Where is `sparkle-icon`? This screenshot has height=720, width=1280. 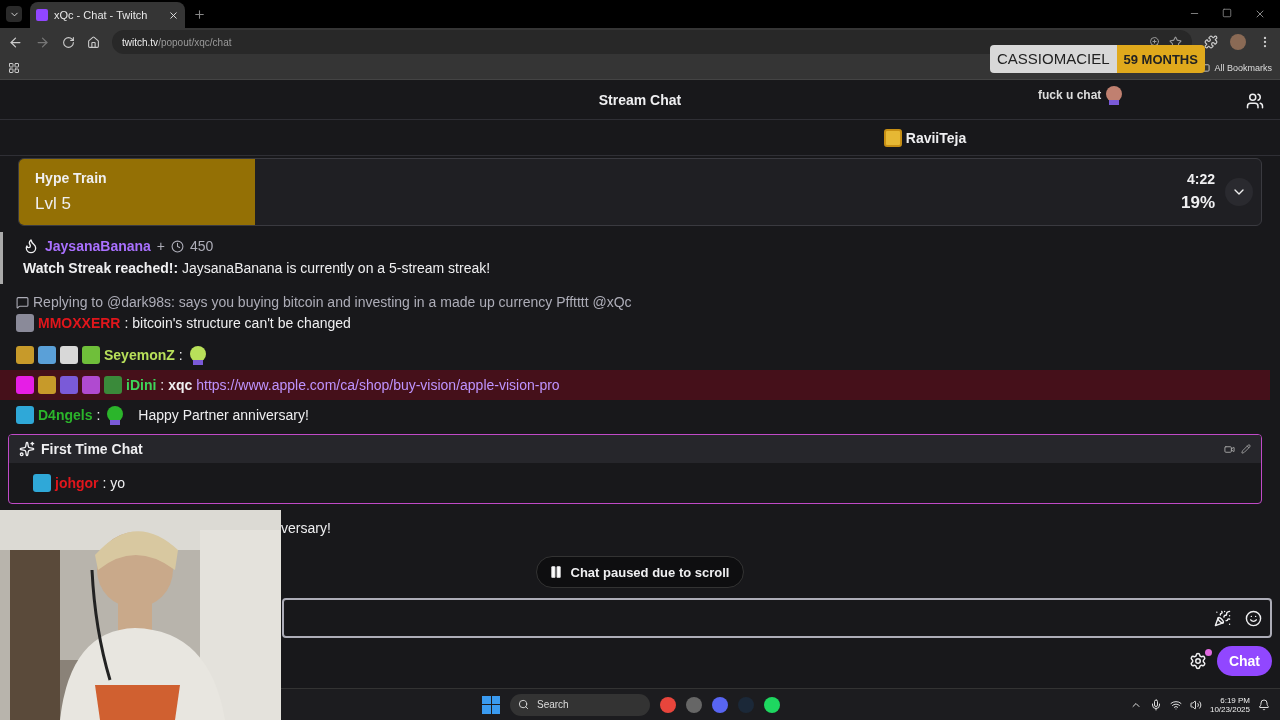
sparkle-icon is located at coordinates (27, 449).